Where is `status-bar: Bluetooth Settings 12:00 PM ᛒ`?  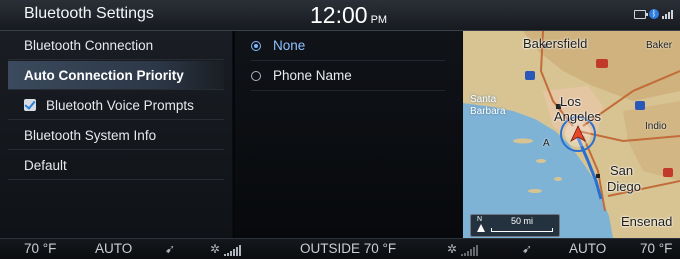
status-bar: Bluetooth Settings 12:00 PM ᛒ is located at coordinates (340, 15).